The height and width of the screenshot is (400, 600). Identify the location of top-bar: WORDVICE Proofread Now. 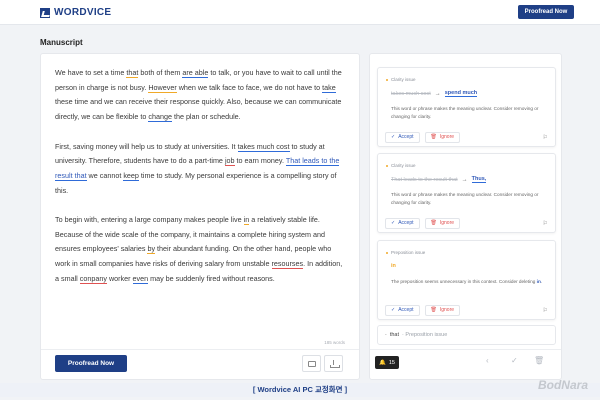
(300, 12).